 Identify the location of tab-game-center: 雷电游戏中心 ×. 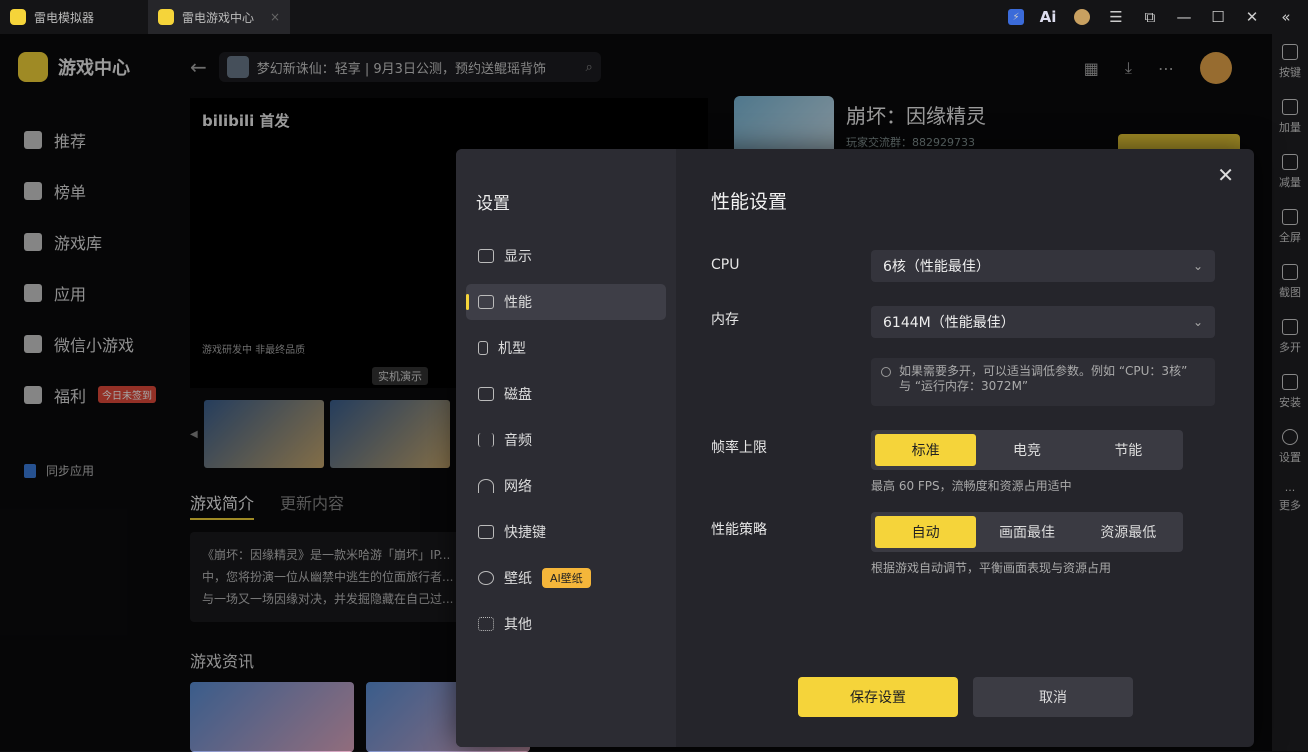
(219, 17).